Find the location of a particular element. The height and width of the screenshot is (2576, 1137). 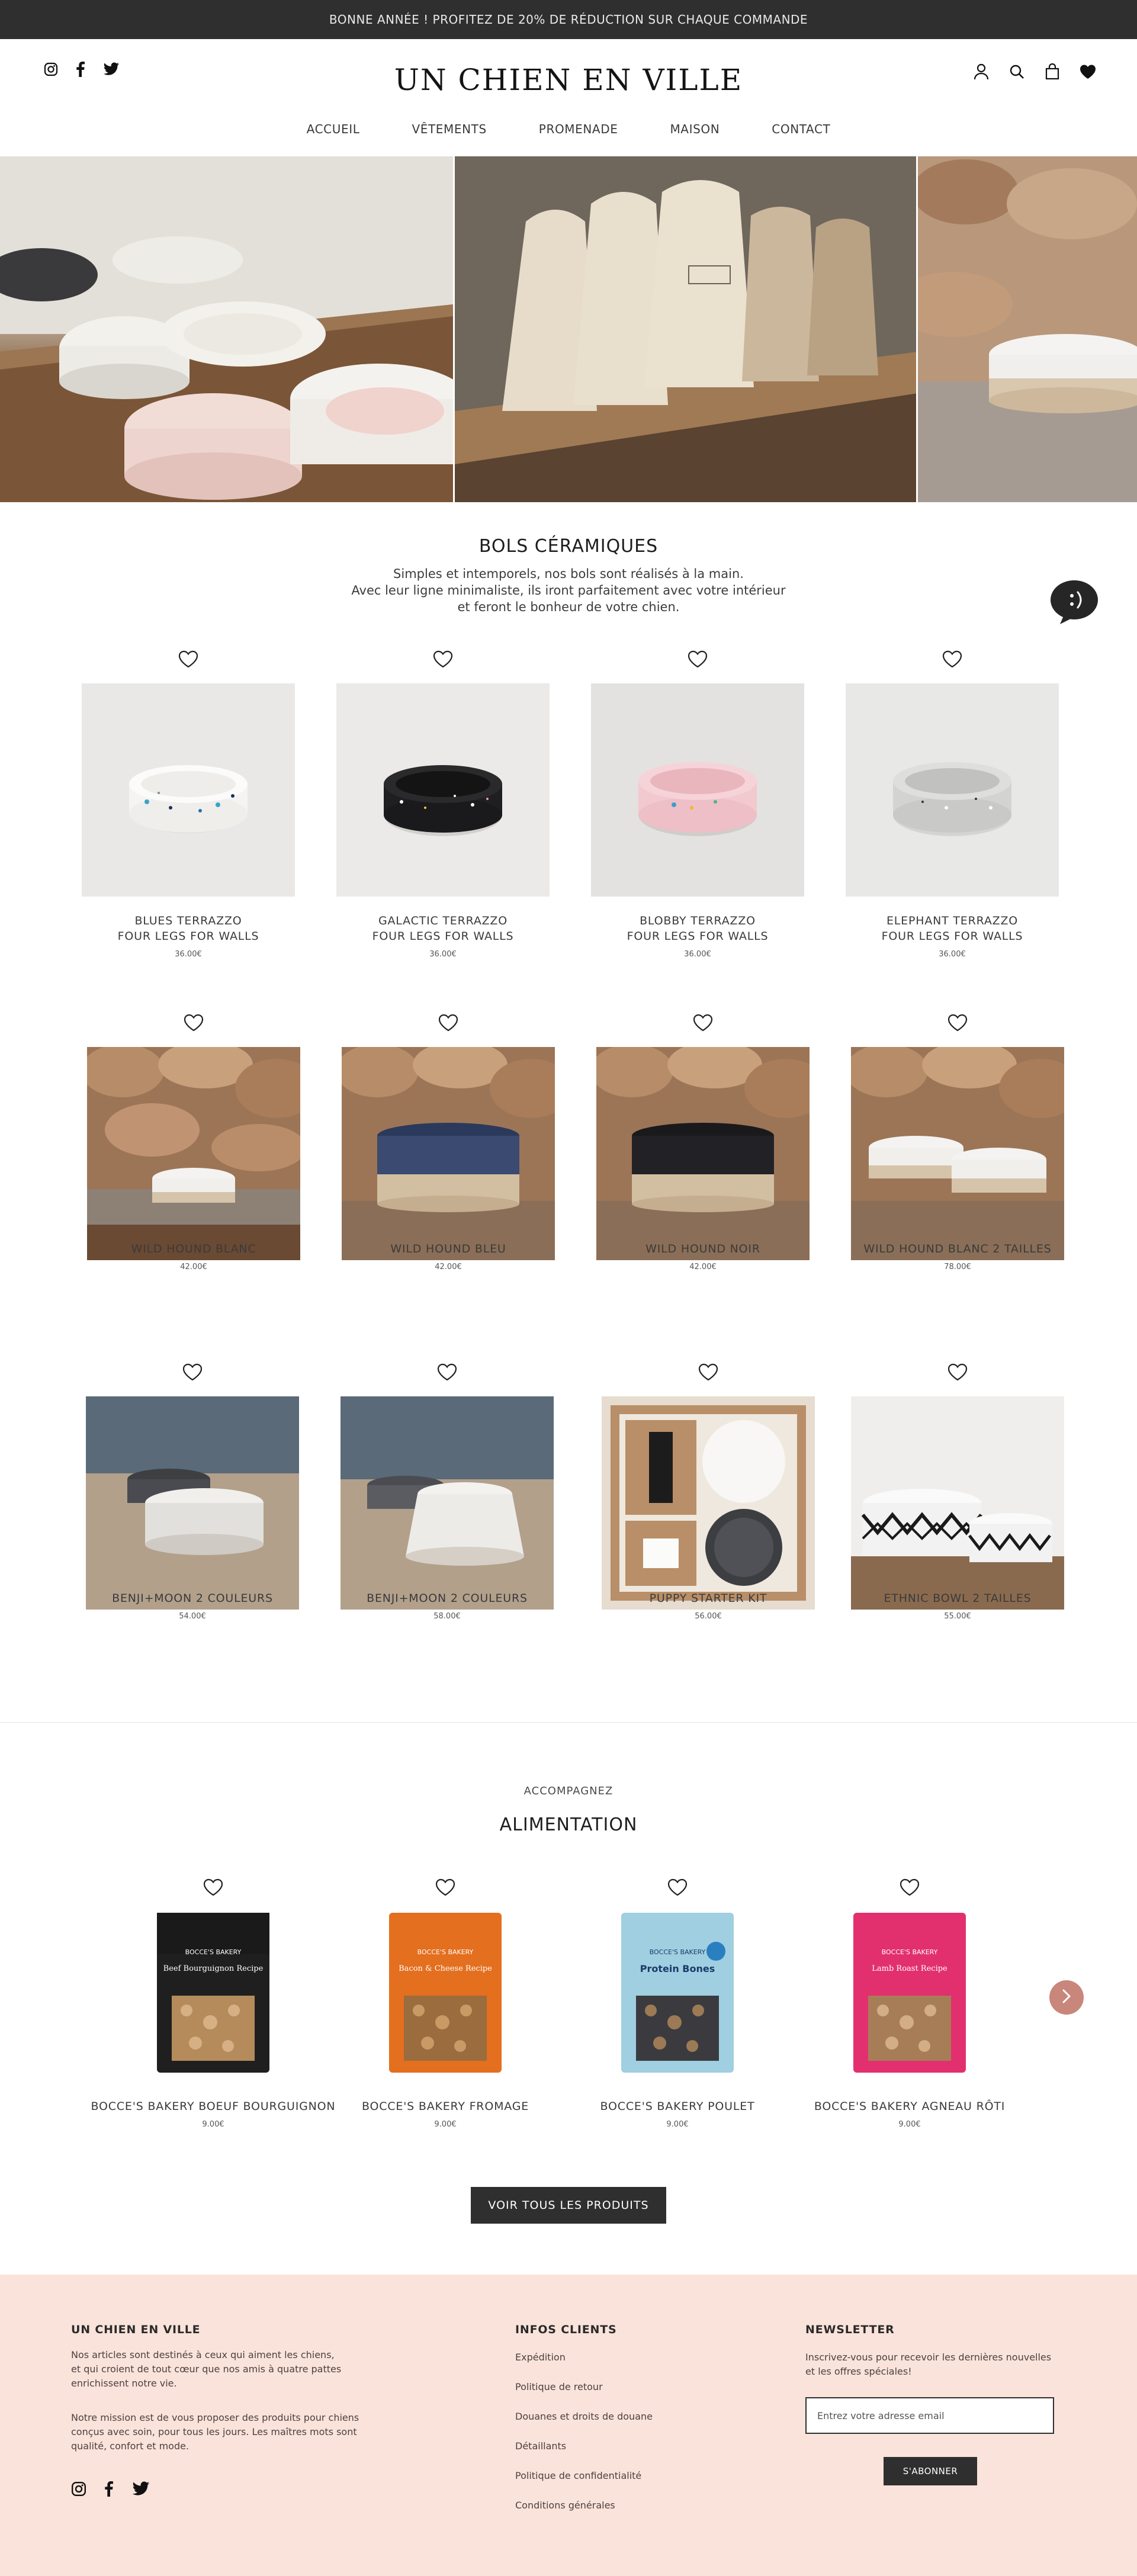

product-image: BOCCE'S BAKERY Lamb Roast Recipe is located at coordinates (909, 1995).